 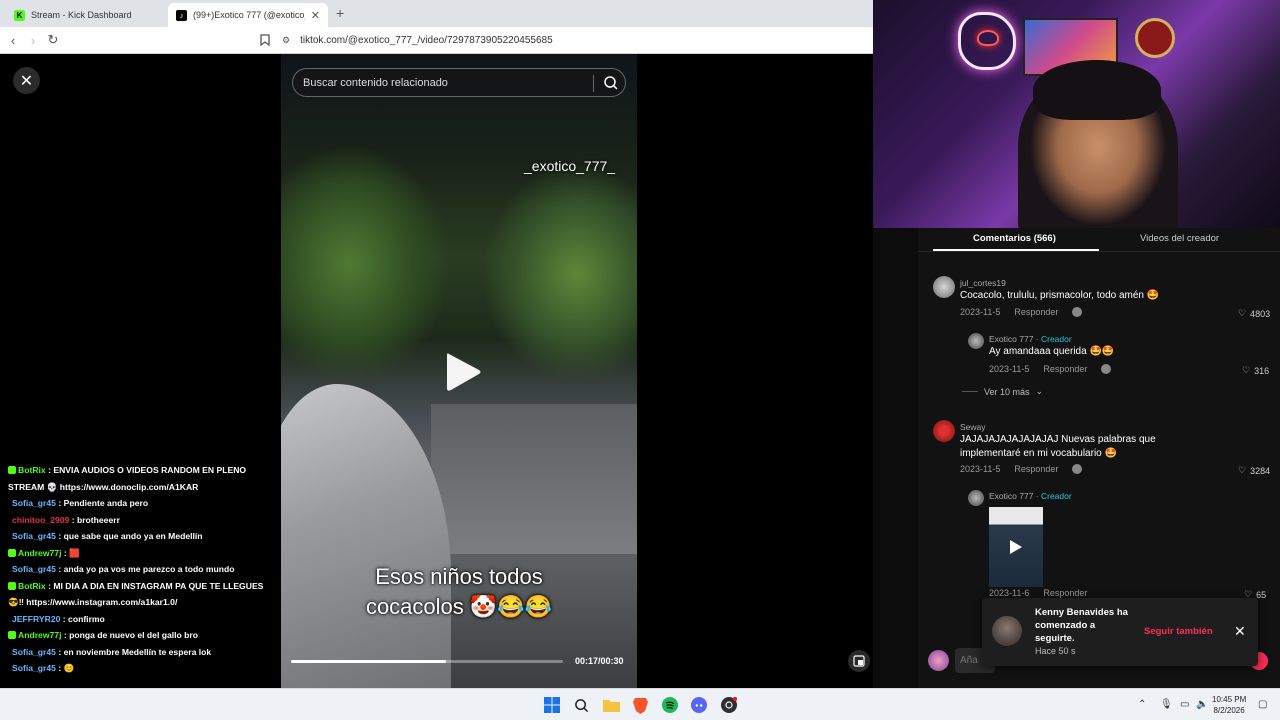 I want to click on brave-browser-icon, so click(x=640, y=705).